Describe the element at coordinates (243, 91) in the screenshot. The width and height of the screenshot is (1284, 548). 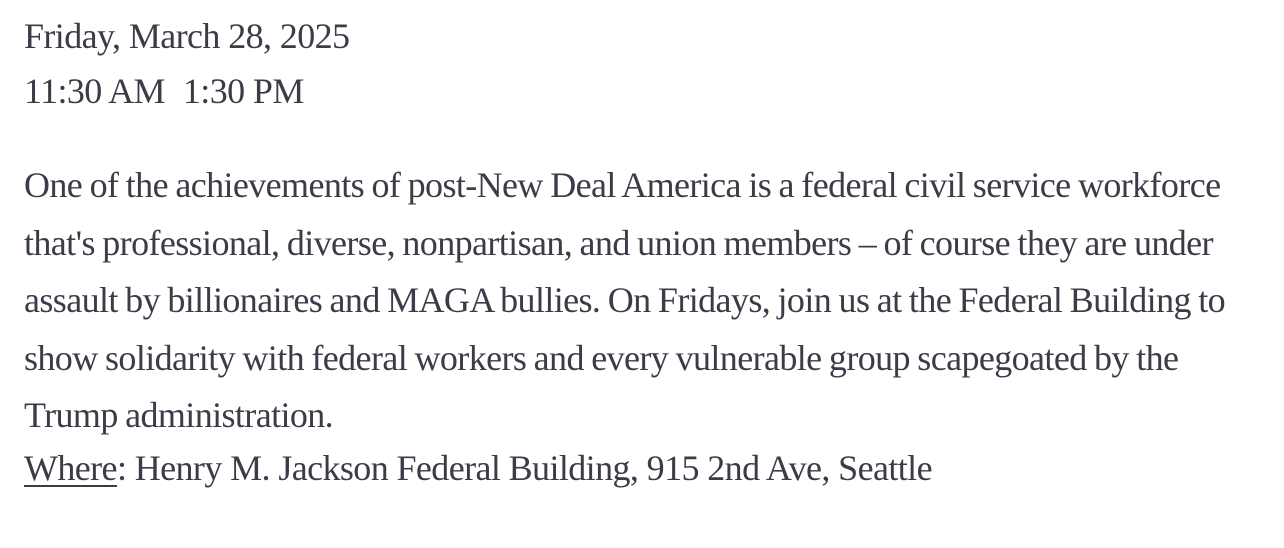
I see `event-end-time: 1:30 PM` at that location.